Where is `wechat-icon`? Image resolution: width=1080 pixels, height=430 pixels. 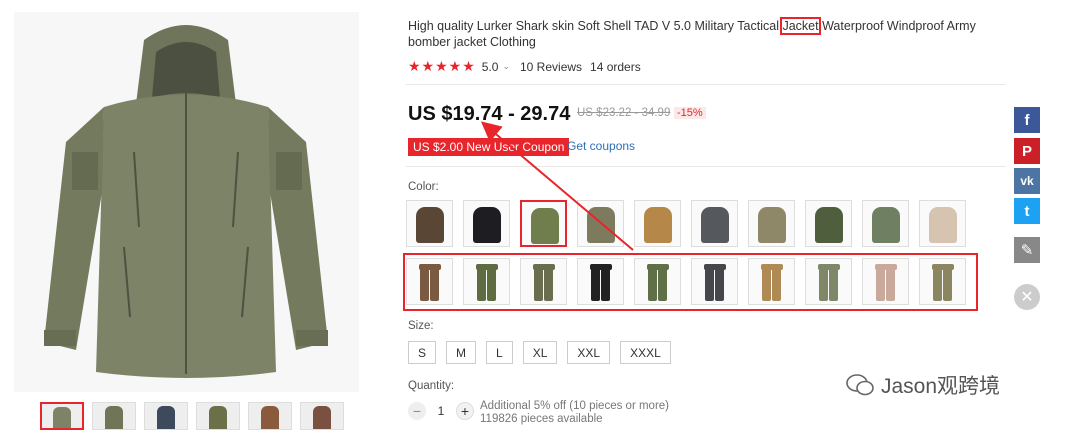 wechat-icon is located at coordinates (860, 385).